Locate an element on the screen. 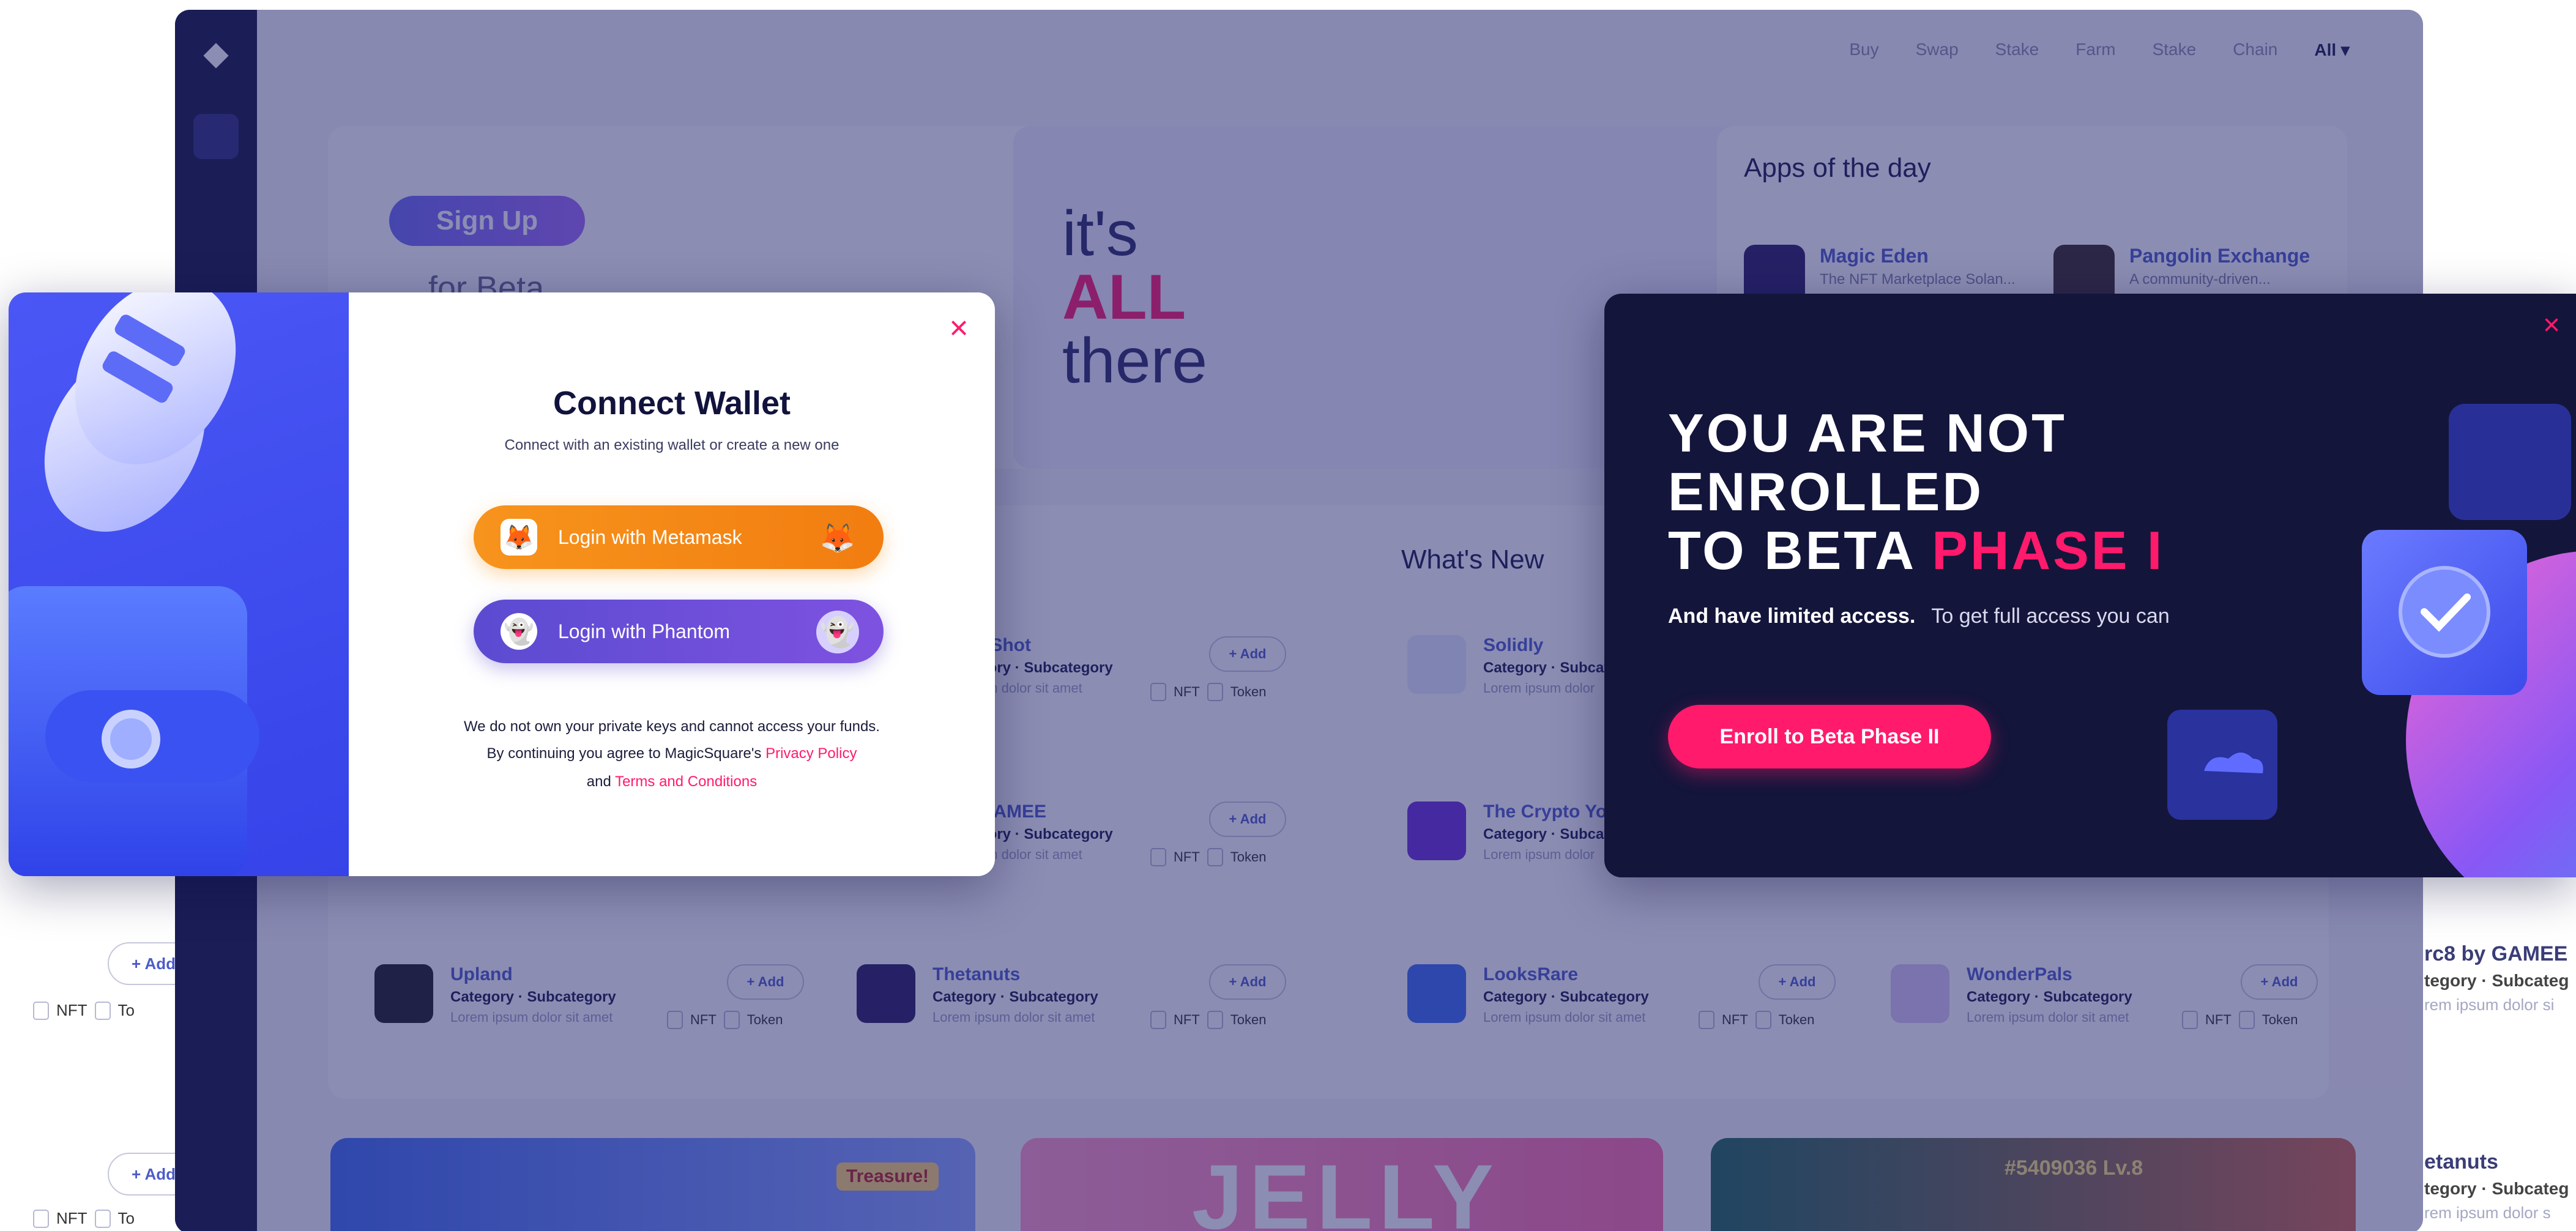 This screenshot has width=2576, height=1231. heading-highlight: PHASE I is located at coordinates (2048, 550).